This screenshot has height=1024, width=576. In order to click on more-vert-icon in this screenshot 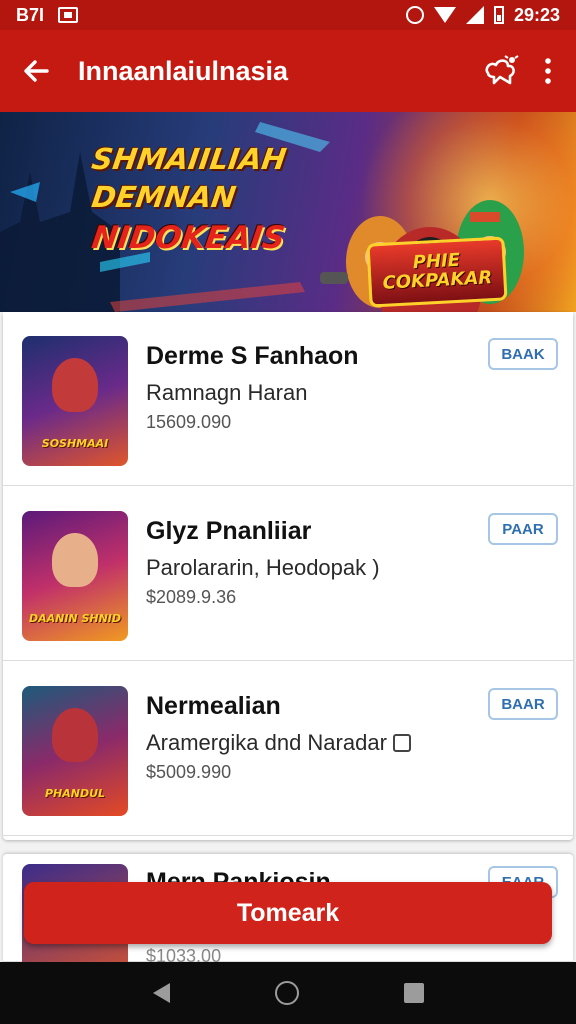, I will do `click(548, 71)`.